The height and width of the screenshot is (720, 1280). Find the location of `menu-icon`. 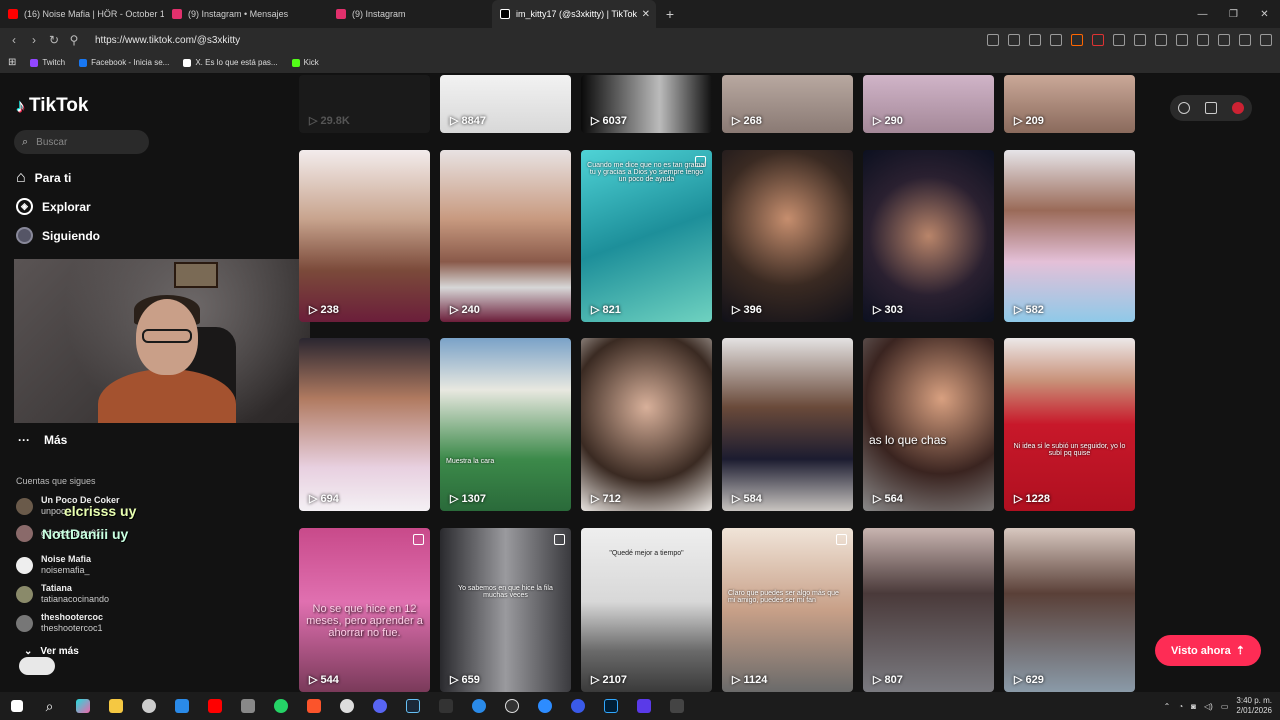

menu-icon is located at coordinates (1266, 40).